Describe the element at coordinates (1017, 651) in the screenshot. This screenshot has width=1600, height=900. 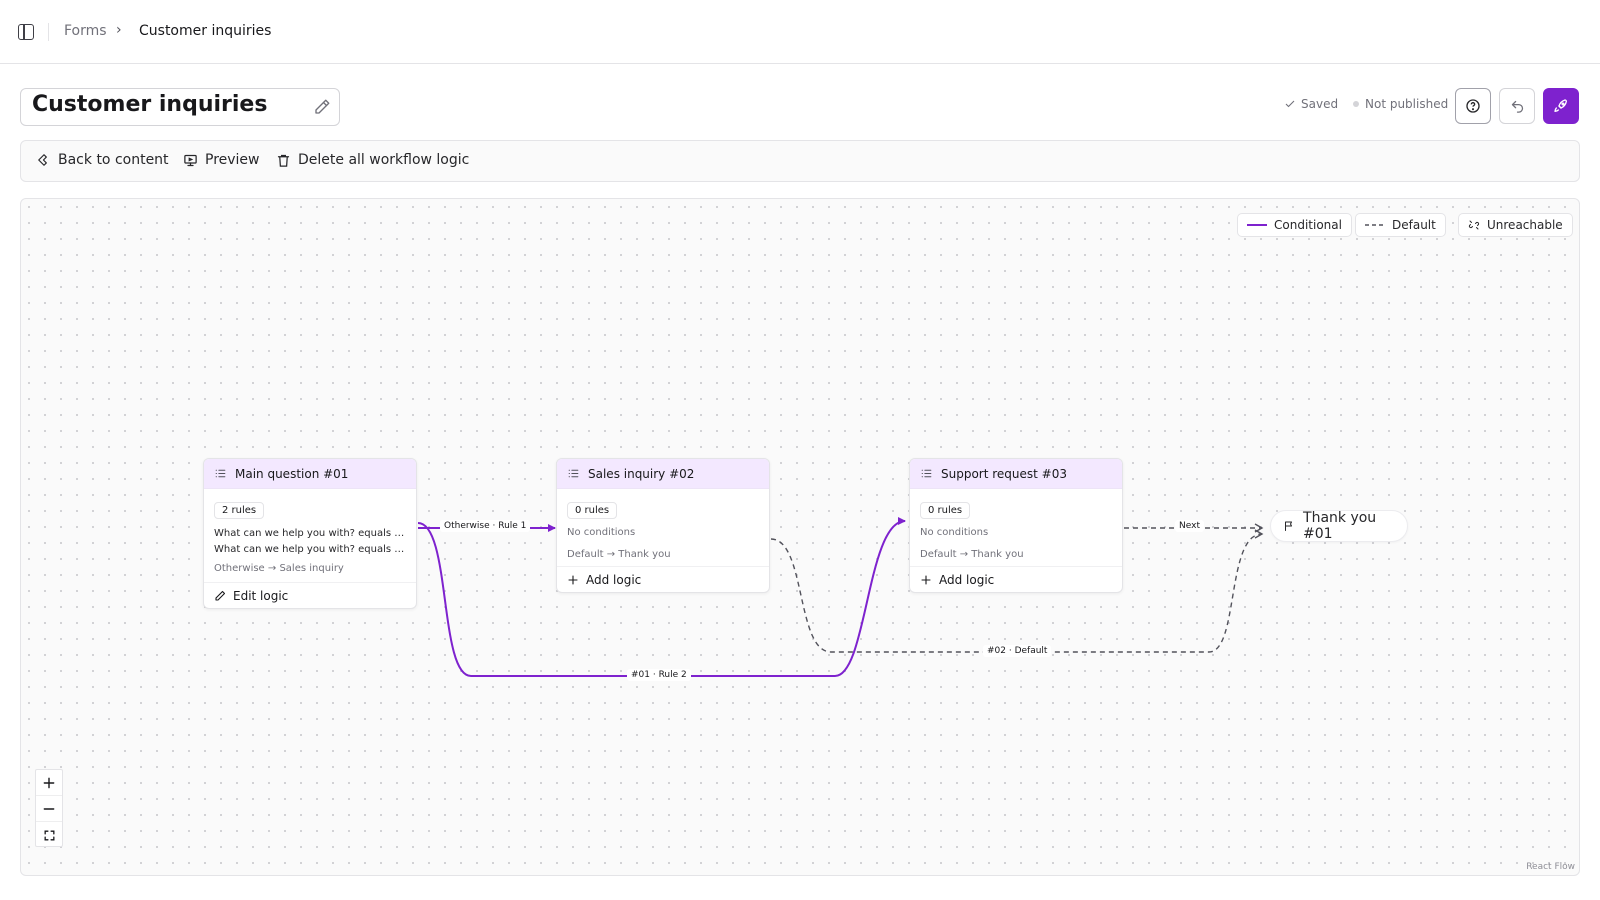
I see `edge-label-default02: #02 · Default` at that location.